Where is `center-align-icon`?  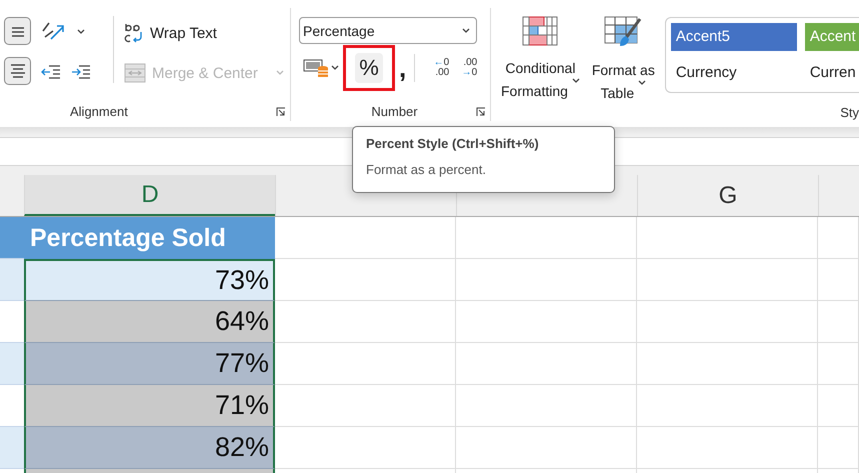 center-align-icon is located at coordinates (18, 71).